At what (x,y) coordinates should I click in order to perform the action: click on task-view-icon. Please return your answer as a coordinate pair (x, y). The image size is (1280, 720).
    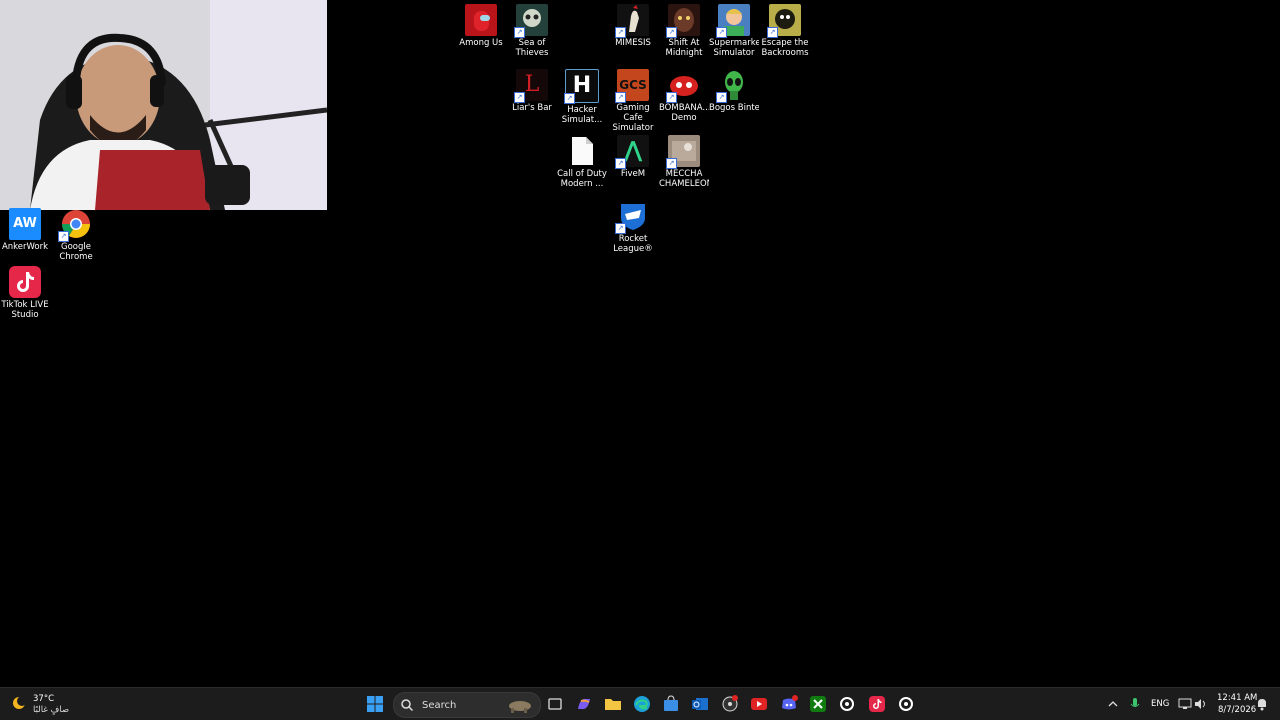
    Looking at the image, I should click on (555, 704).